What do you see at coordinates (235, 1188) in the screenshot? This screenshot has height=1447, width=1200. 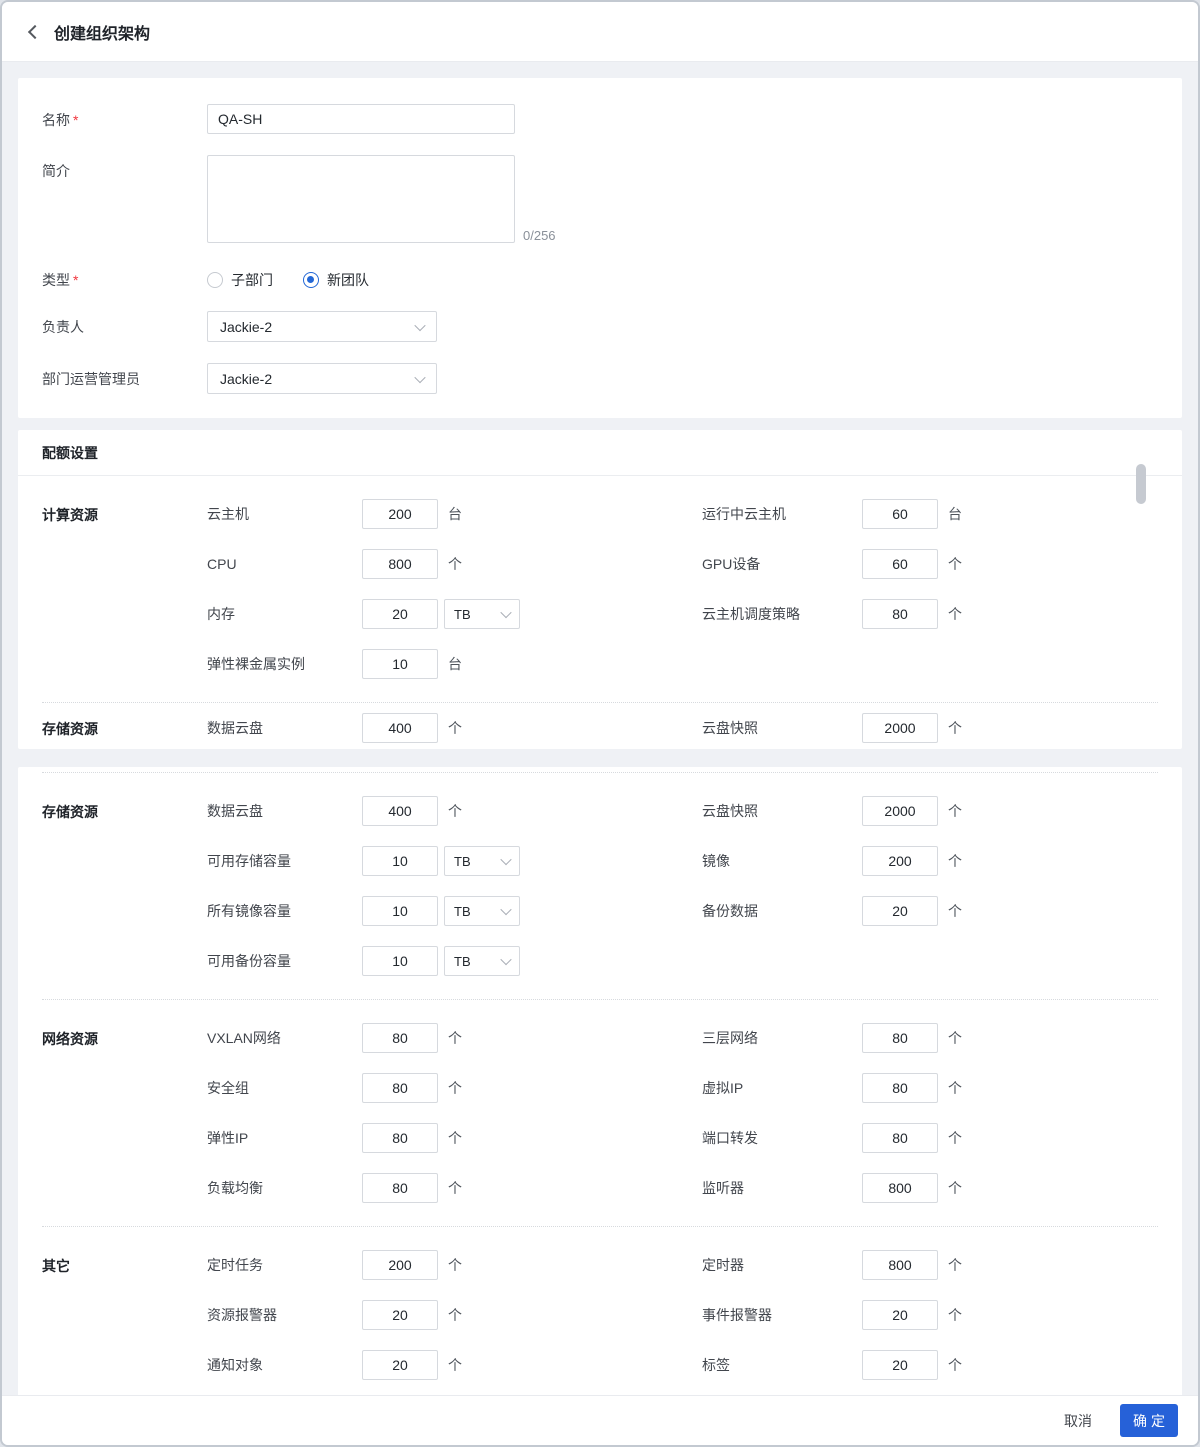 I see `quota-field-label: 负载均衡` at bounding box center [235, 1188].